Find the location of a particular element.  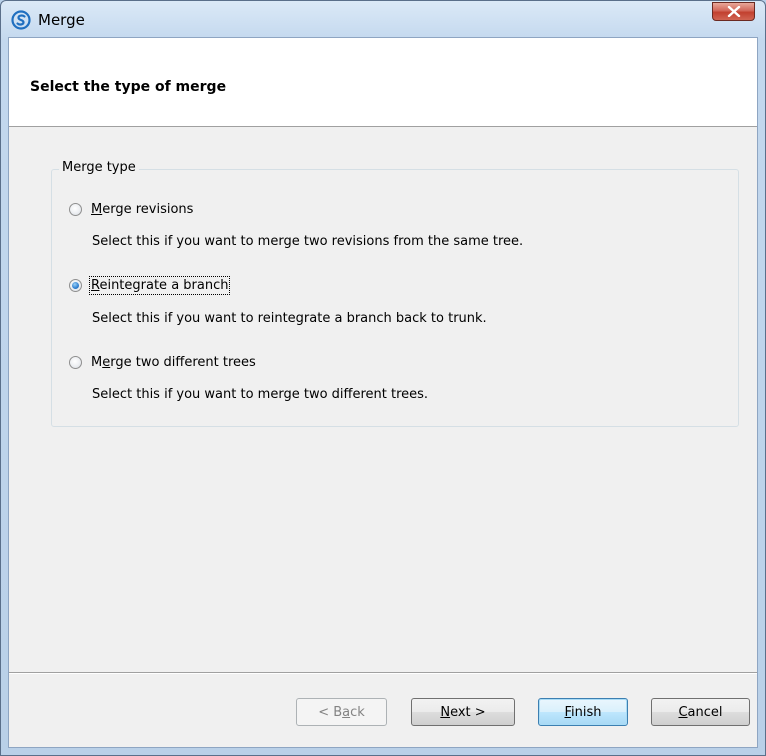

merge-two-trees-label: Merge two different trees is located at coordinates (173, 362).